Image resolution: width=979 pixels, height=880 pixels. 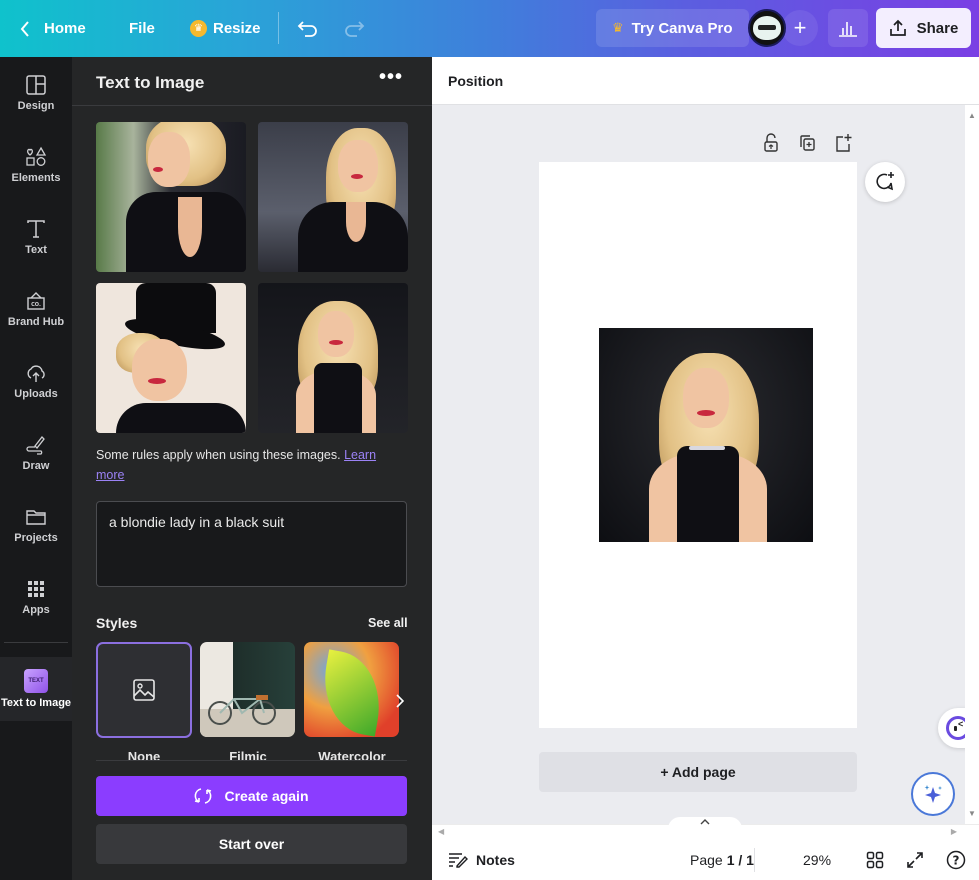 What do you see at coordinates (705, 81) in the screenshot?
I see `context-toolbar: Position` at bounding box center [705, 81].